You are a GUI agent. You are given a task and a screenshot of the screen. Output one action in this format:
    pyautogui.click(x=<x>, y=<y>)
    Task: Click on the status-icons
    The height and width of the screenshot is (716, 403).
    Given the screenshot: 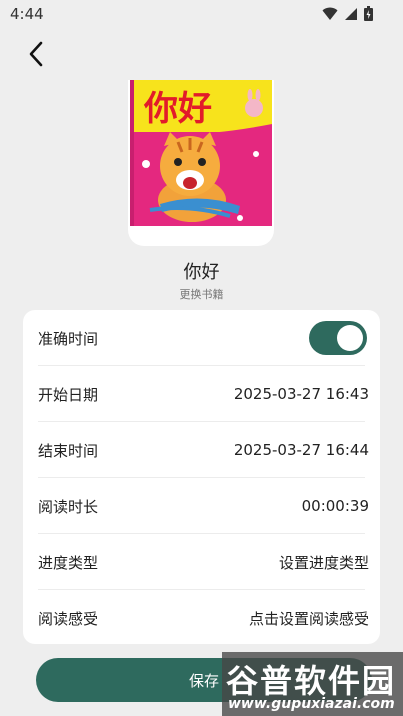 What is the action you would take?
    pyautogui.click(x=347, y=13)
    